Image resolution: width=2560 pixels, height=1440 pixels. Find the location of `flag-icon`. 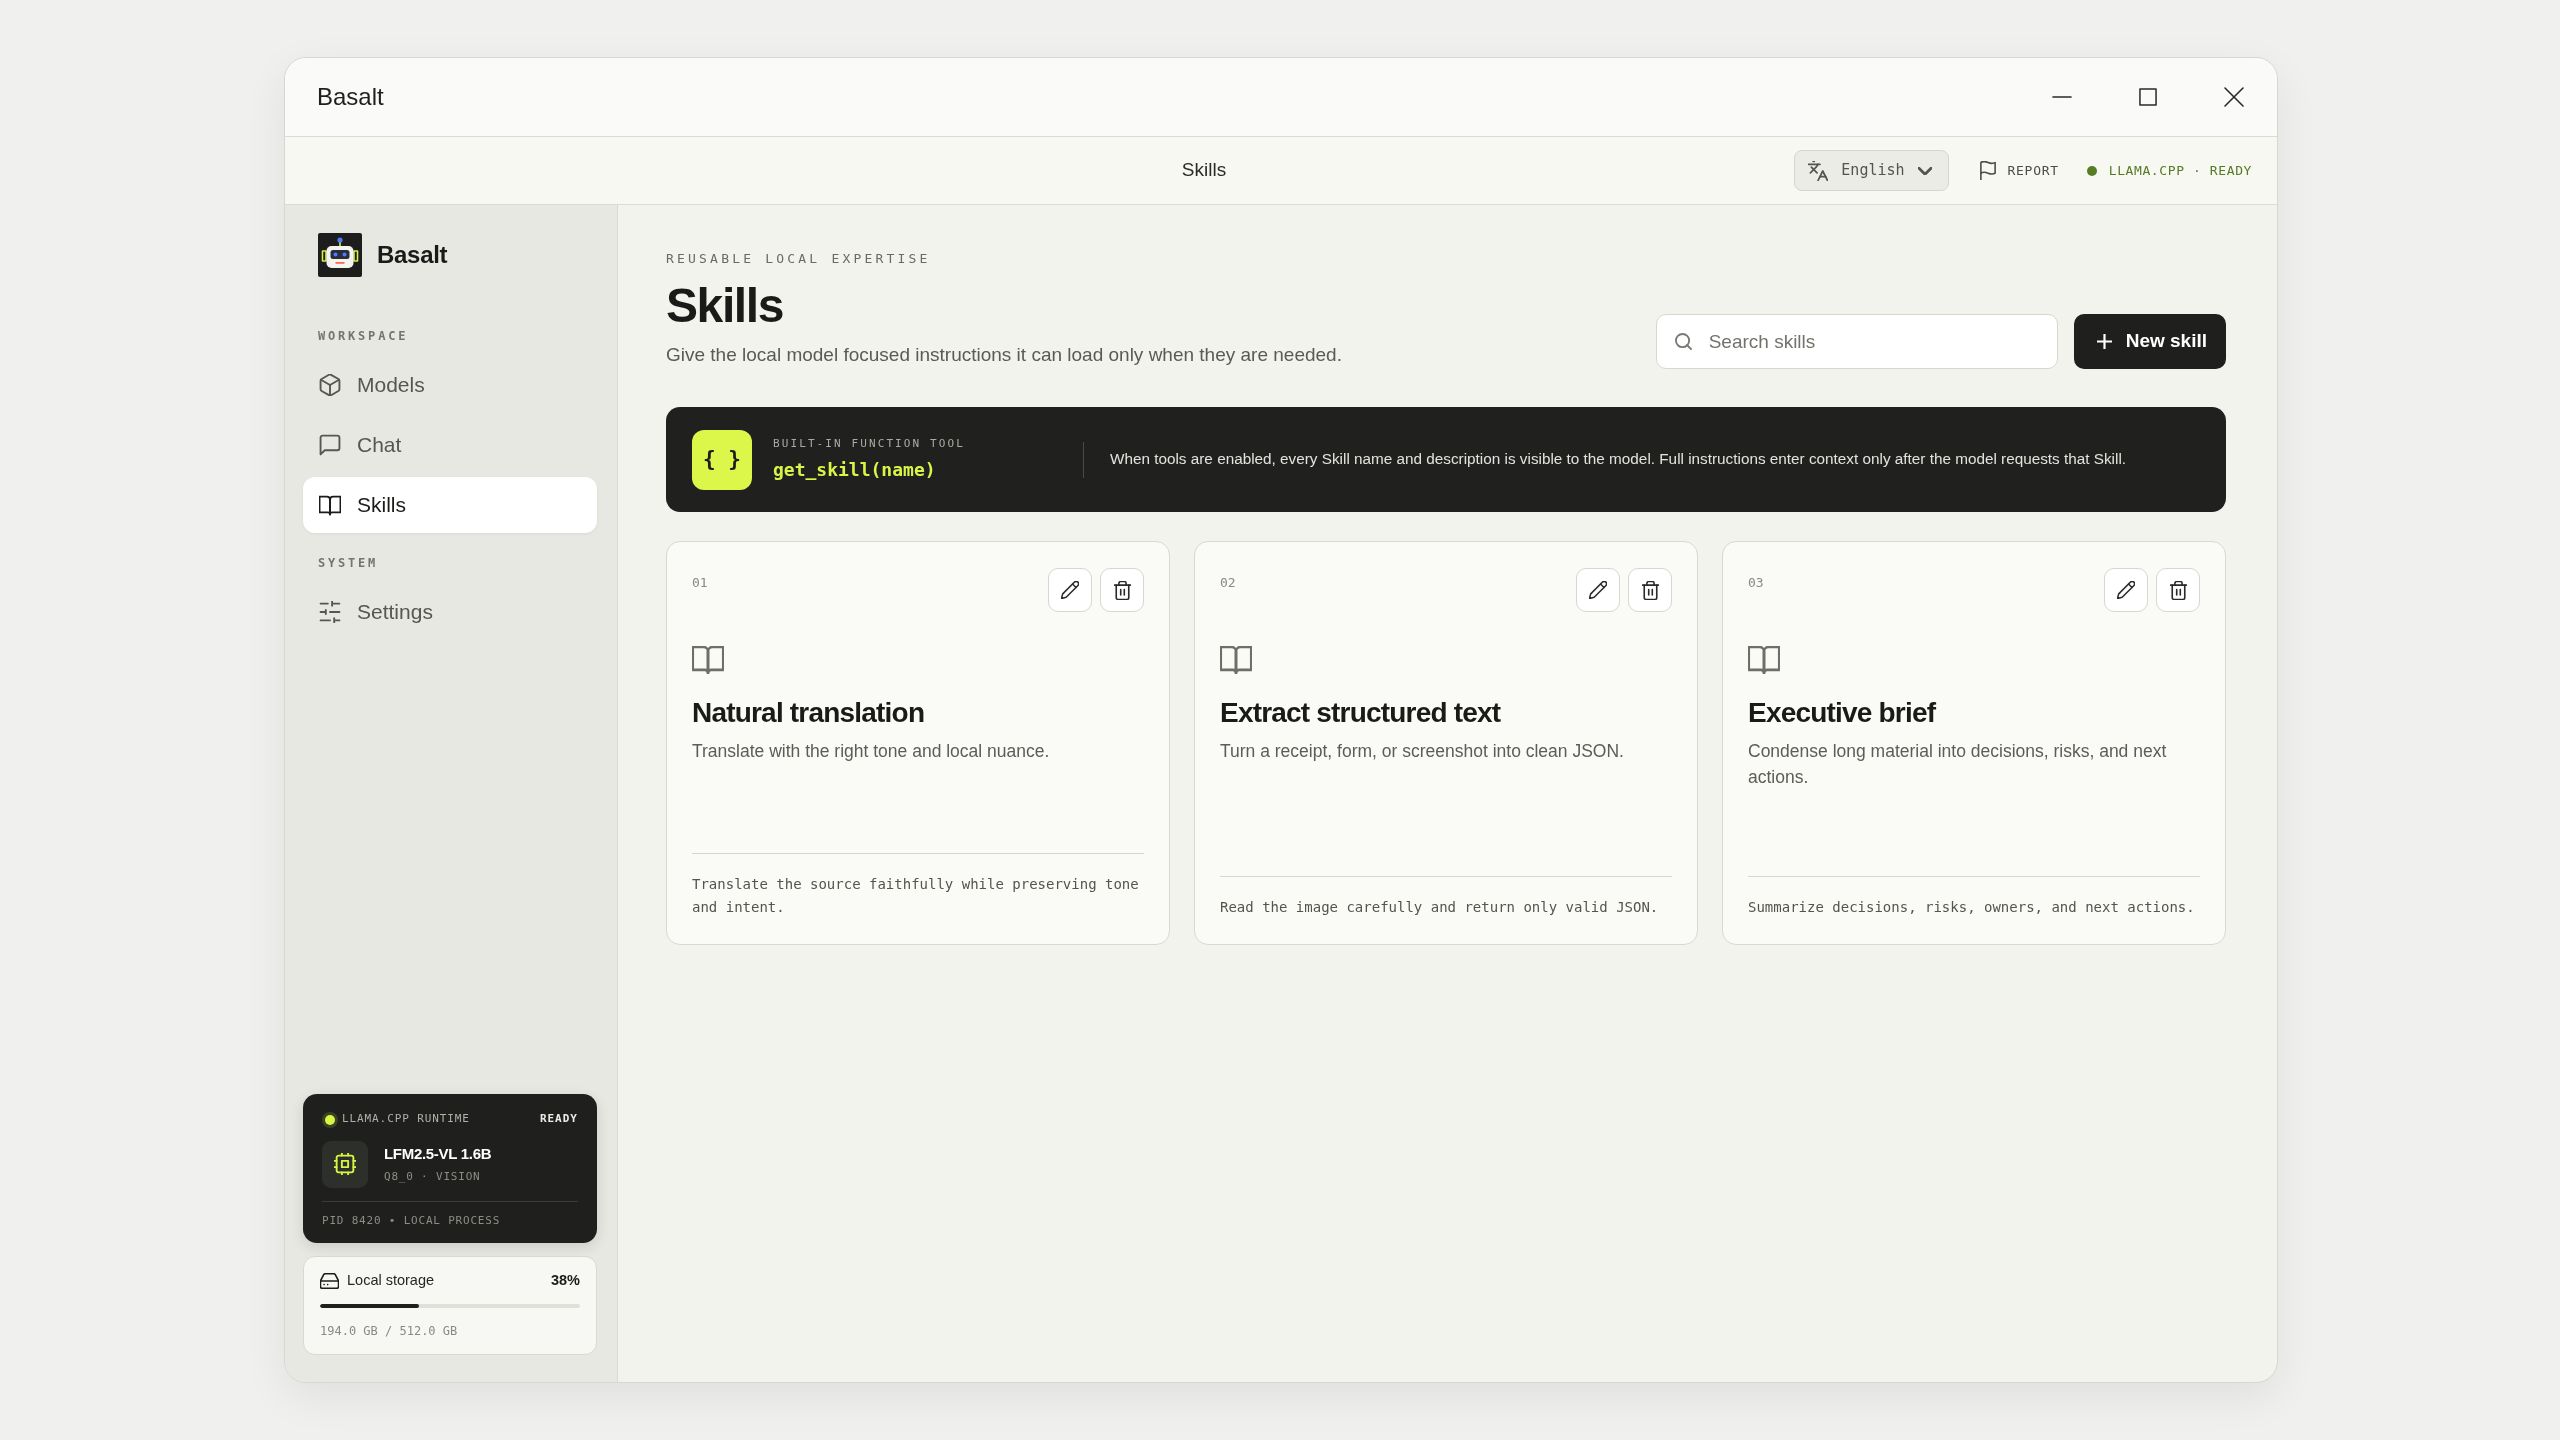

flag-icon is located at coordinates (1987, 170).